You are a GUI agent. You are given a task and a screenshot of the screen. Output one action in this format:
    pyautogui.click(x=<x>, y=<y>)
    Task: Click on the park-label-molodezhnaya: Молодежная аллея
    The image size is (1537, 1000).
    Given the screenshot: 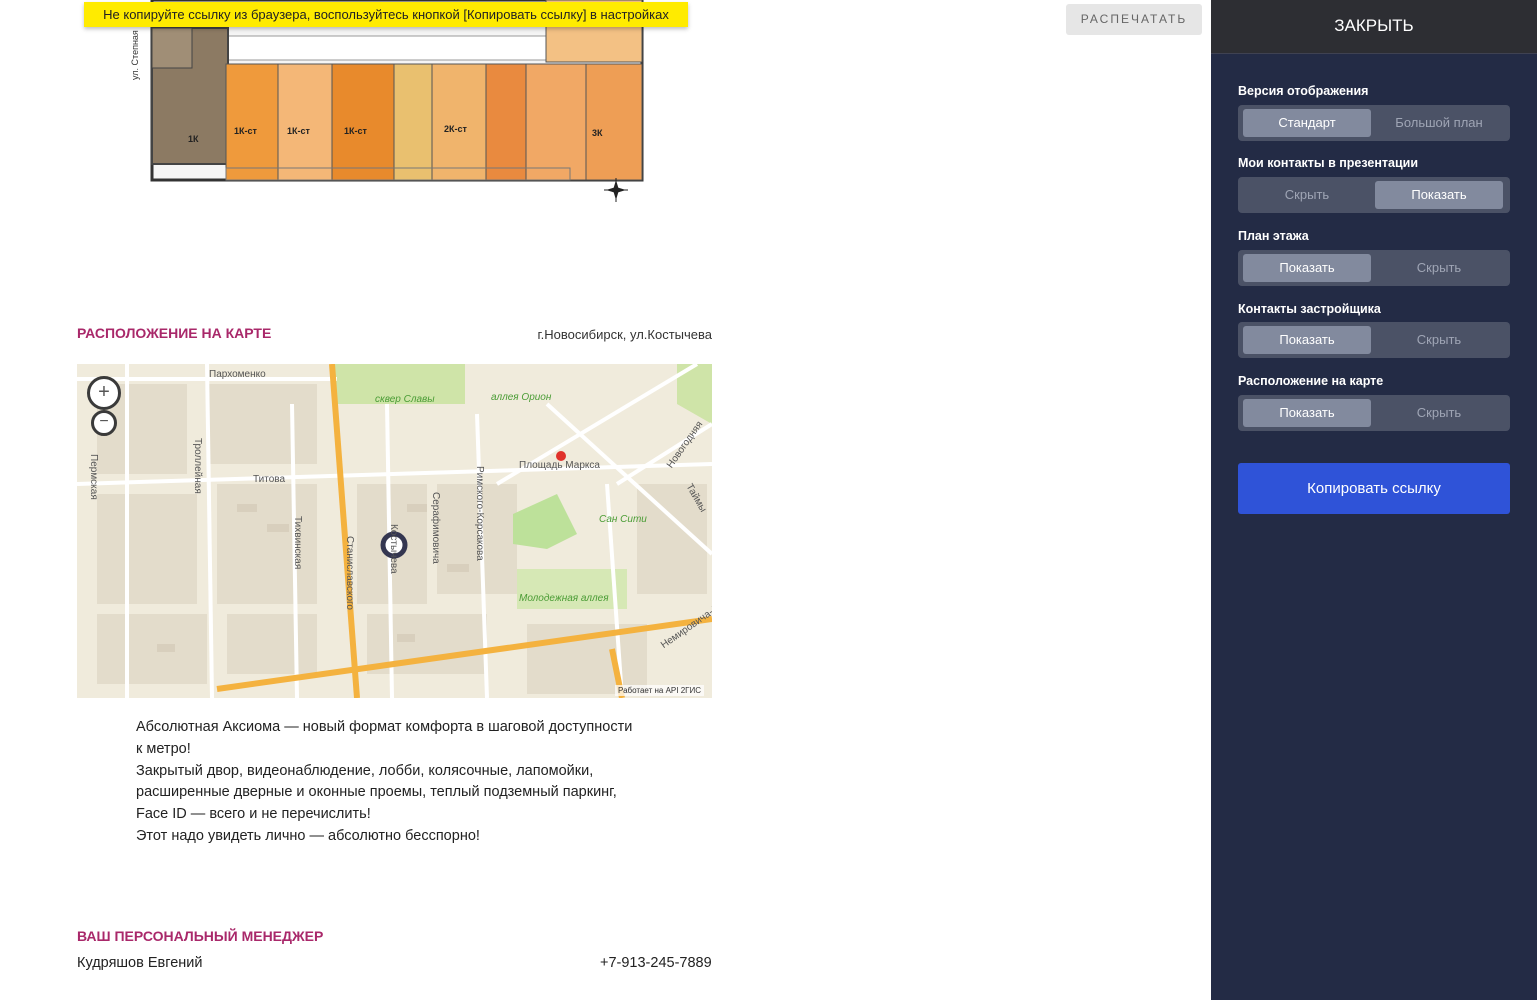 What is the action you would take?
    pyautogui.click(x=564, y=598)
    